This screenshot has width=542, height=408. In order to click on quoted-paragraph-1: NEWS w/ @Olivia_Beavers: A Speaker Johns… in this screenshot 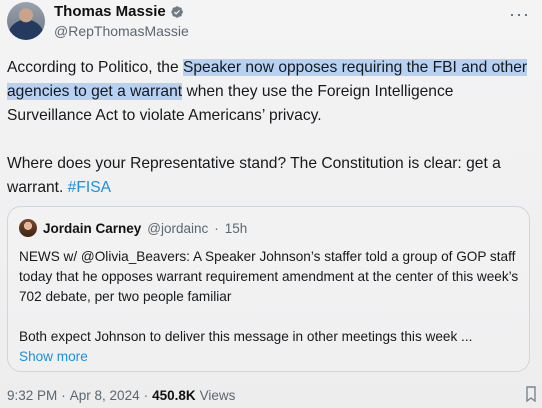, I will do `click(269, 276)`.